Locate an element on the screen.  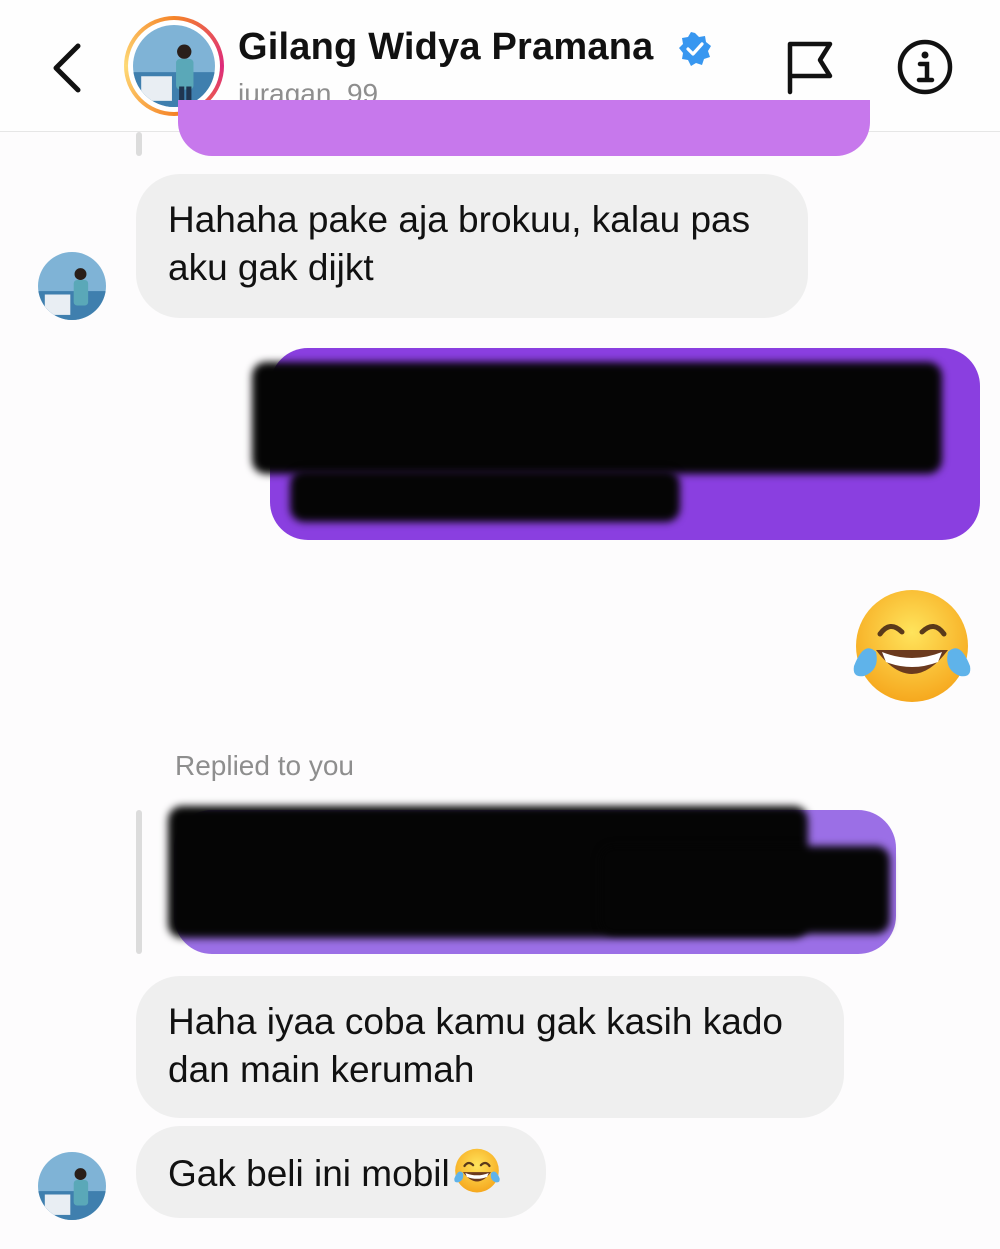
info-icon is located at coordinates (925, 67).